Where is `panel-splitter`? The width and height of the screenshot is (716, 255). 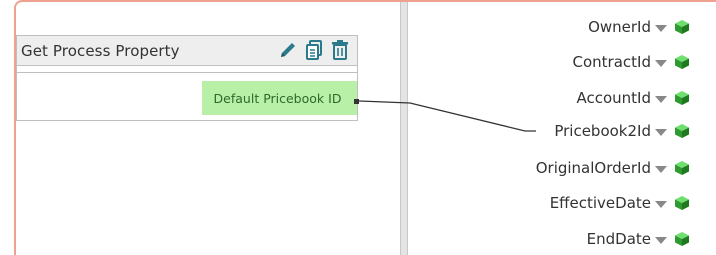
panel-splitter is located at coordinates (404, 128).